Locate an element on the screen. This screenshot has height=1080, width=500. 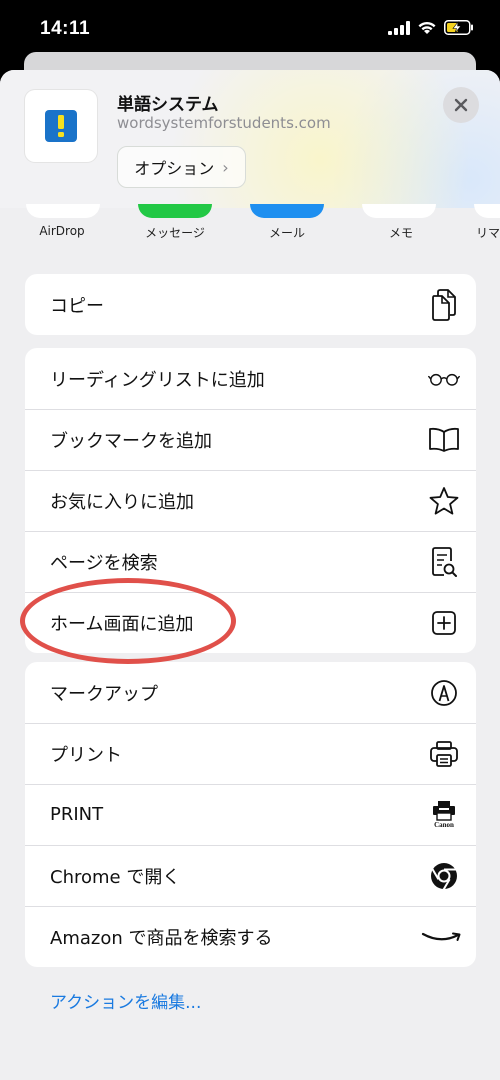
site-url: wordsystemforstudents.com is located at coordinates (224, 123).